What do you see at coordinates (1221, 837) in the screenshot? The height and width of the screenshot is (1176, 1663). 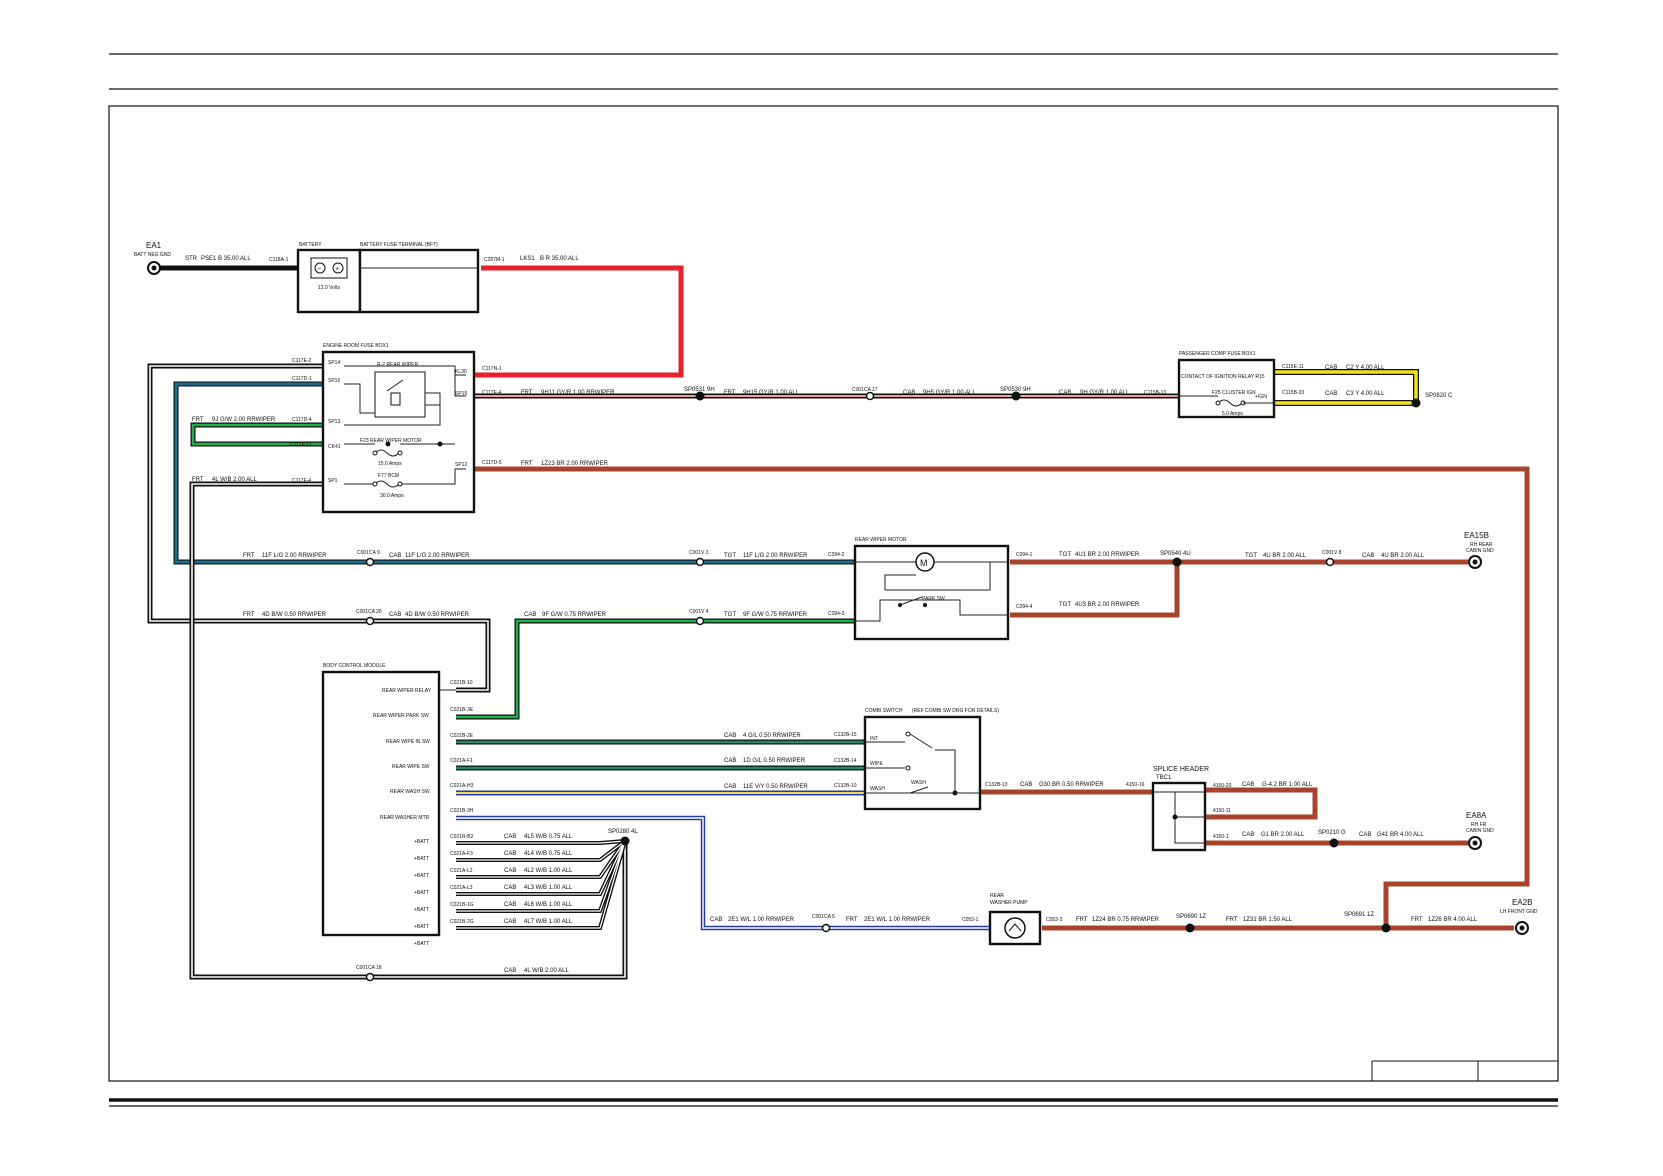 I see `splice-pin-1: 4150-1` at bounding box center [1221, 837].